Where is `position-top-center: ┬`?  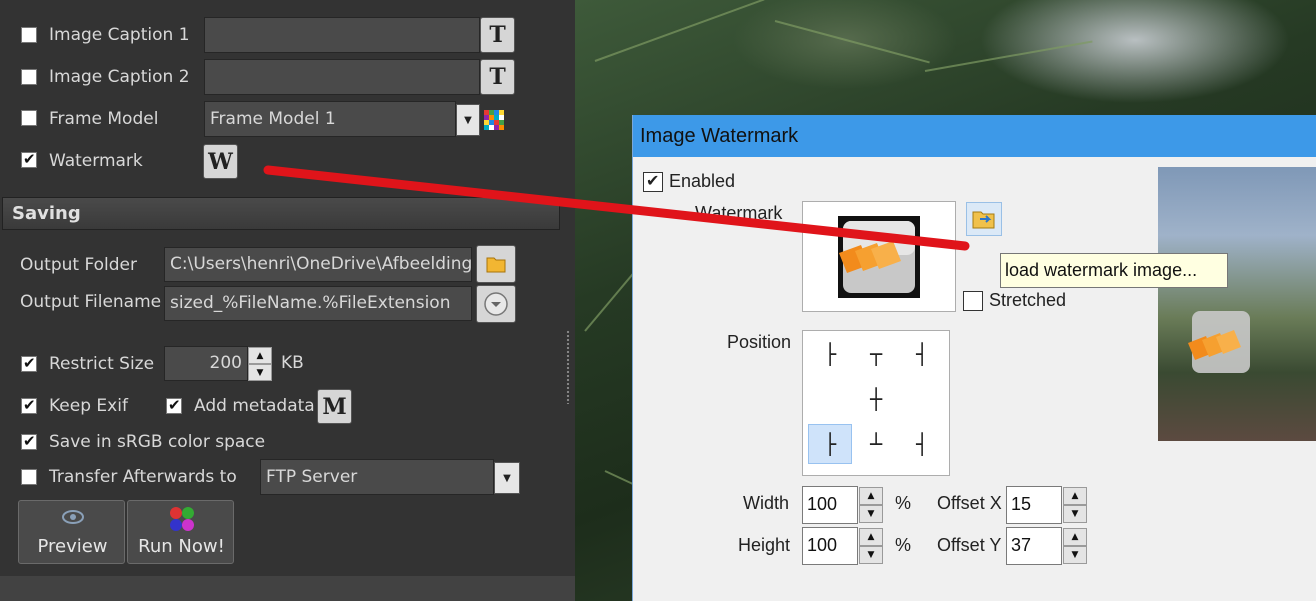
position-top-center: ┬ is located at coordinates (876, 354).